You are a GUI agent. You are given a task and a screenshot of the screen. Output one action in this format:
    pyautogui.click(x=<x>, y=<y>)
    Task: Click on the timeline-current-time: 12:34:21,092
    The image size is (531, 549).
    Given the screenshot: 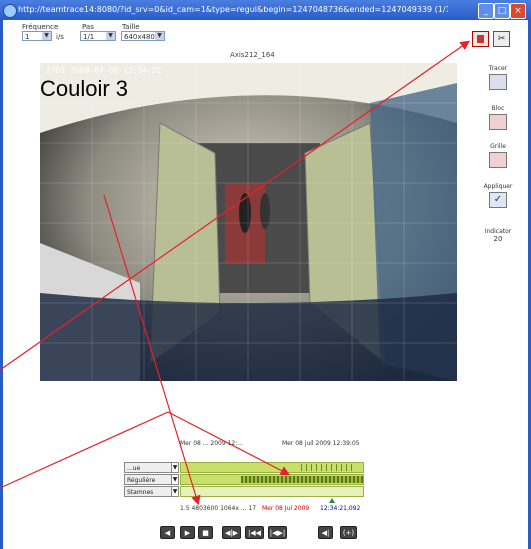 What is the action you would take?
    pyautogui.click(x=340, y=508)
    